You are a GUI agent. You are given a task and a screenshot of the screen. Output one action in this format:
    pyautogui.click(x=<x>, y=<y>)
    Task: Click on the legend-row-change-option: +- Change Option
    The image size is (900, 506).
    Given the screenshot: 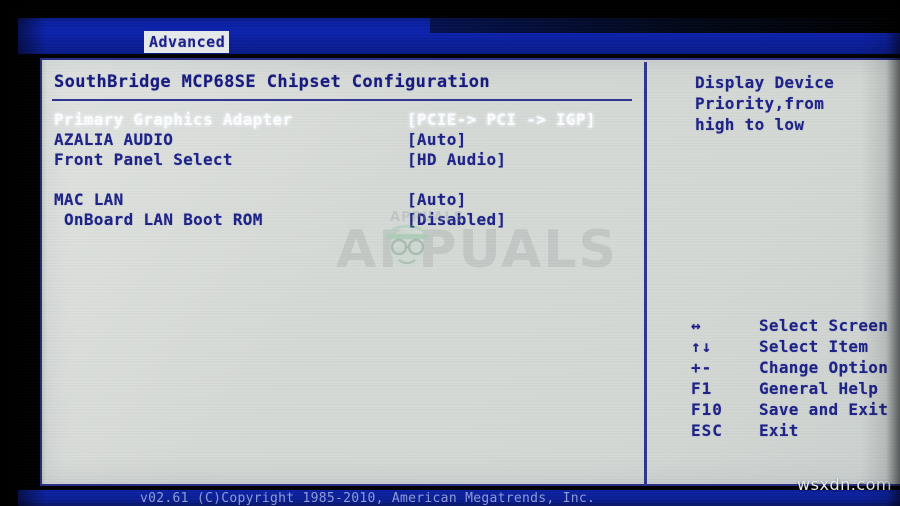 What is the action you would take?
    pyautogui.click(x=795, y=367)
    